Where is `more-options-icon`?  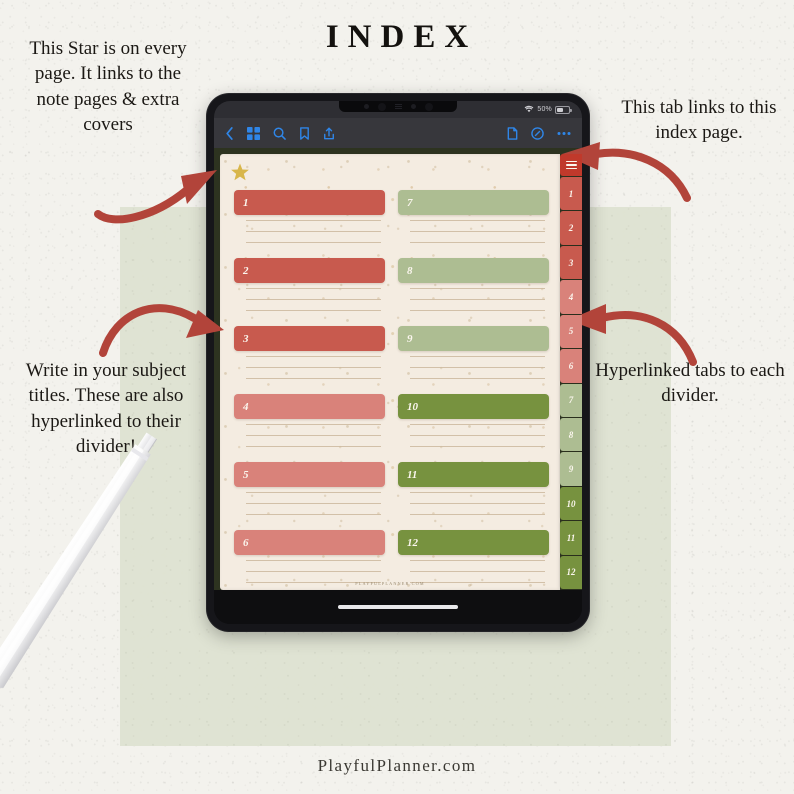 more-options-icon is located at coordinates (564, 133).